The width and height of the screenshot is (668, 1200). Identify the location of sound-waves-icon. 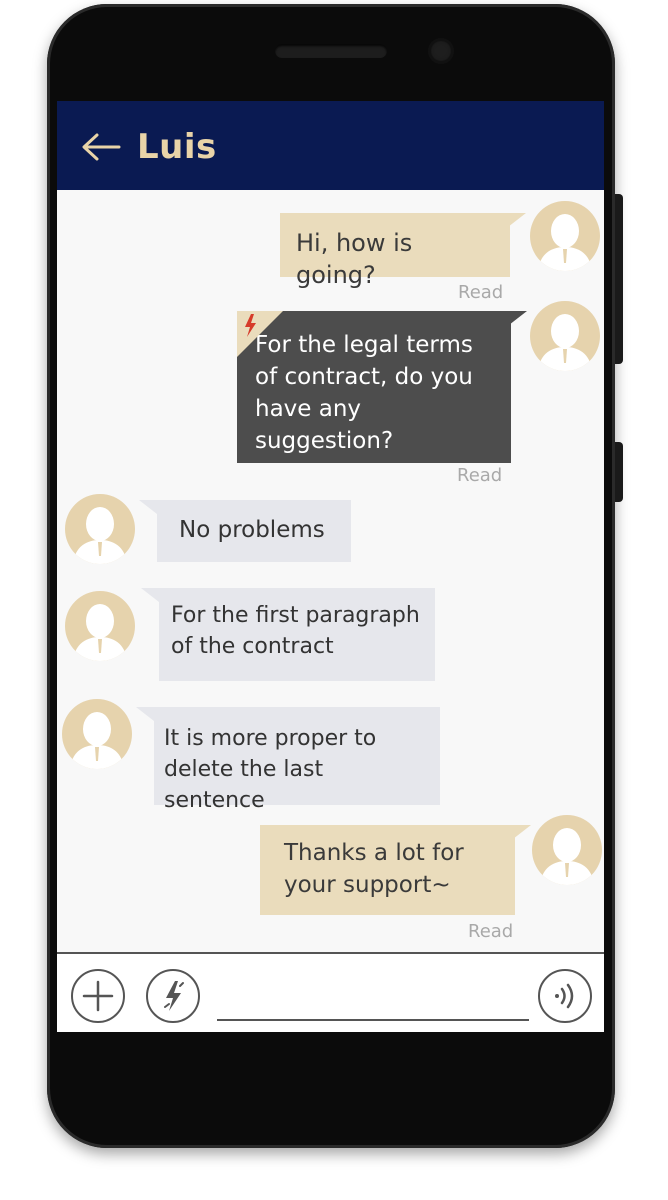
(564, 996).